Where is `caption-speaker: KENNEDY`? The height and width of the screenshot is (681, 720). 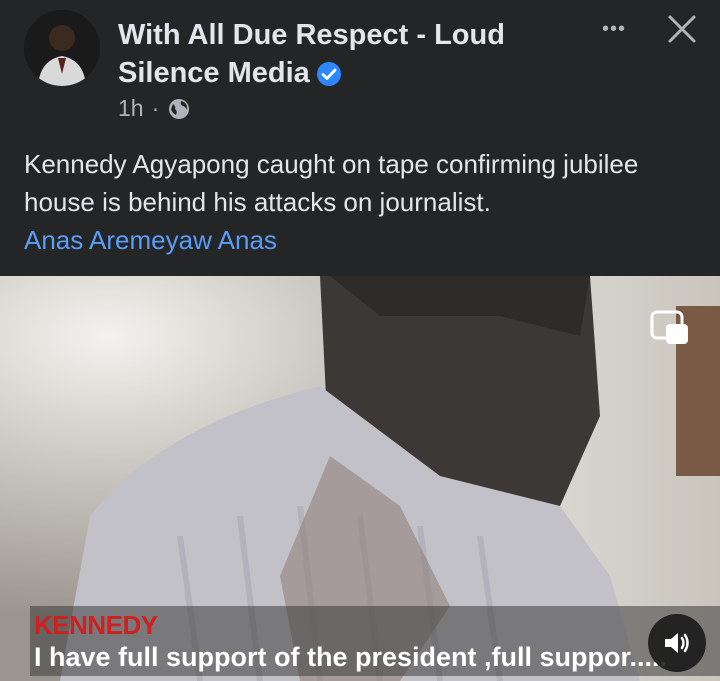
caption-speaker: KENNEDY is located at coordinates (96, 625).